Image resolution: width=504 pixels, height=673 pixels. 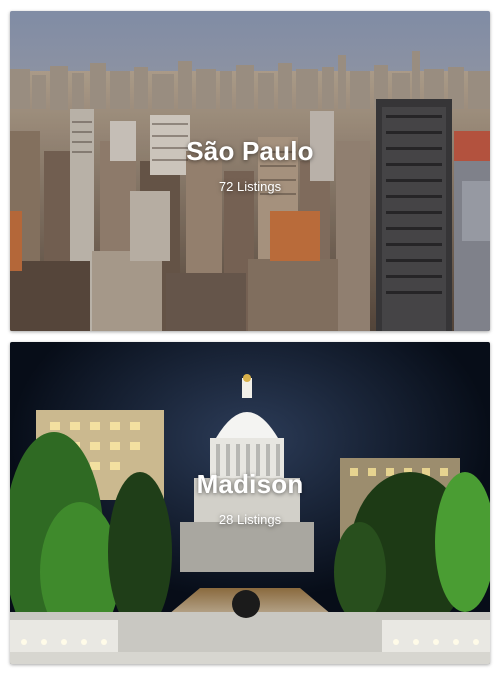 What do you see at coordinates (250, 186) in the screenshot?
I see `listing-count: 72 Listings` at bounding box center [250, 186].